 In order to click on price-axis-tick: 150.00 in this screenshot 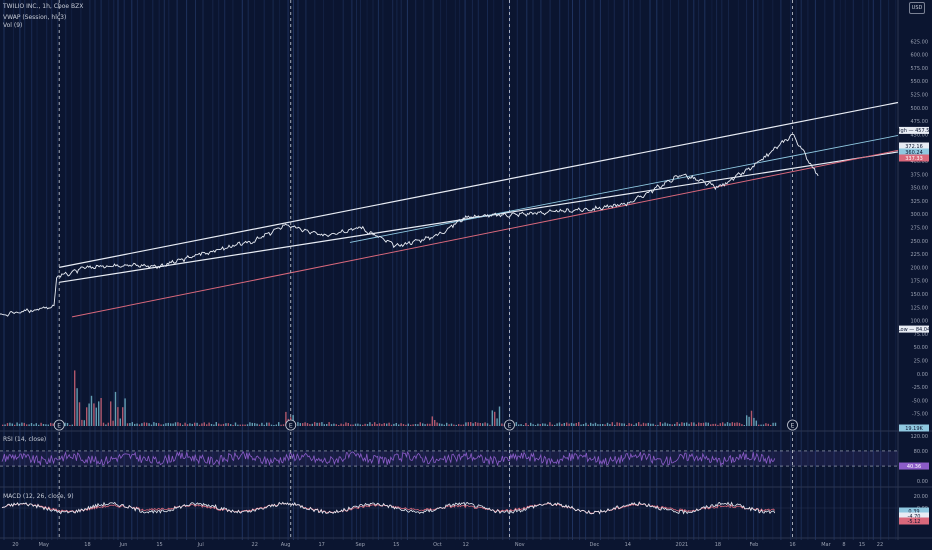, I will do `click(920, 295)`.